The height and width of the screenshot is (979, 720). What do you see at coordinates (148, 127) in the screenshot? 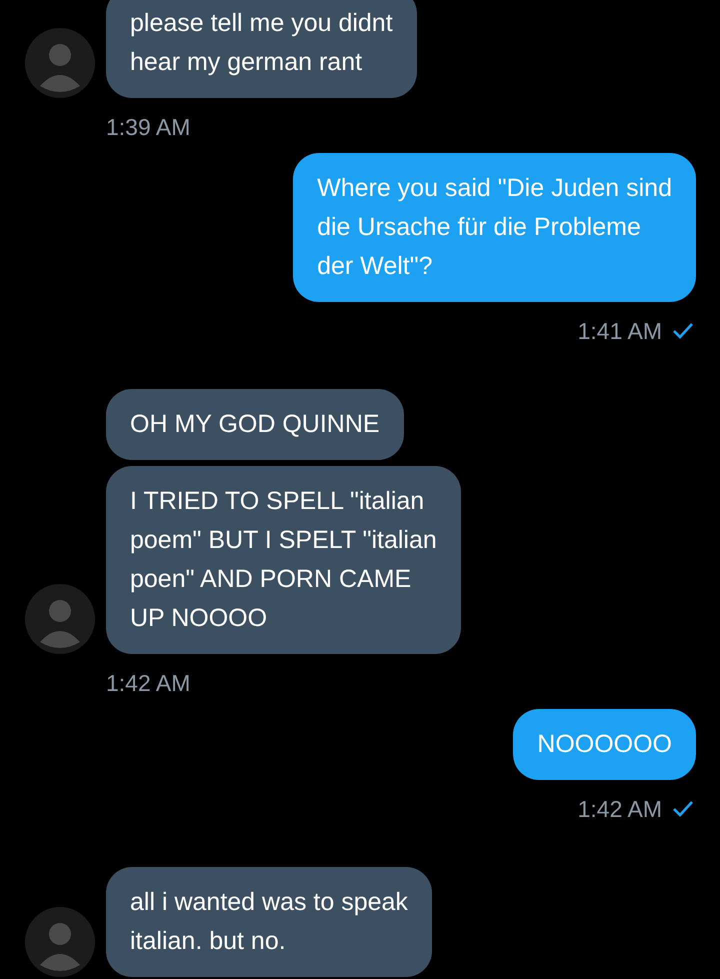
I see `timestamp: 1:39 AM` at bounding box center [148, 127].